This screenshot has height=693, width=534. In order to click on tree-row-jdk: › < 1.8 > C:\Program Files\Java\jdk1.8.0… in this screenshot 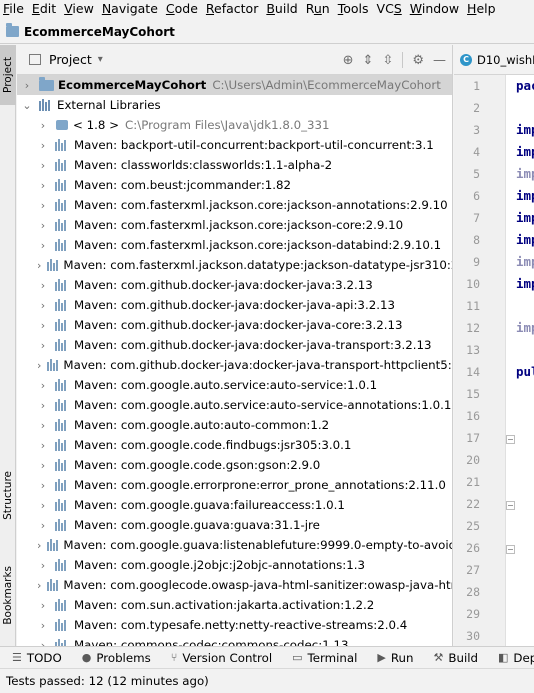, I will do `click(234, 125)`.